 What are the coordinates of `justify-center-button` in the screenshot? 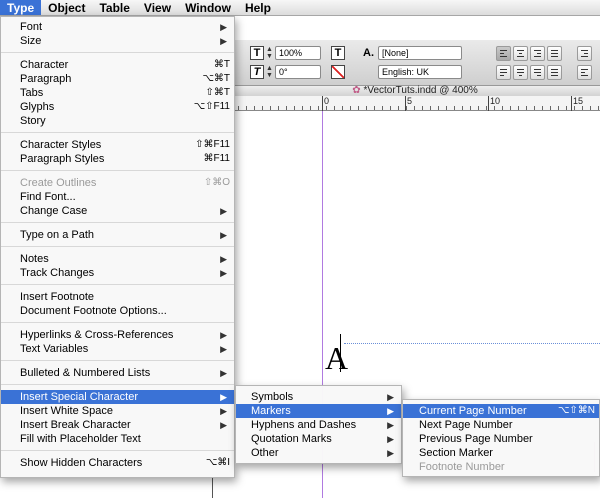 It's located at (520, 72).